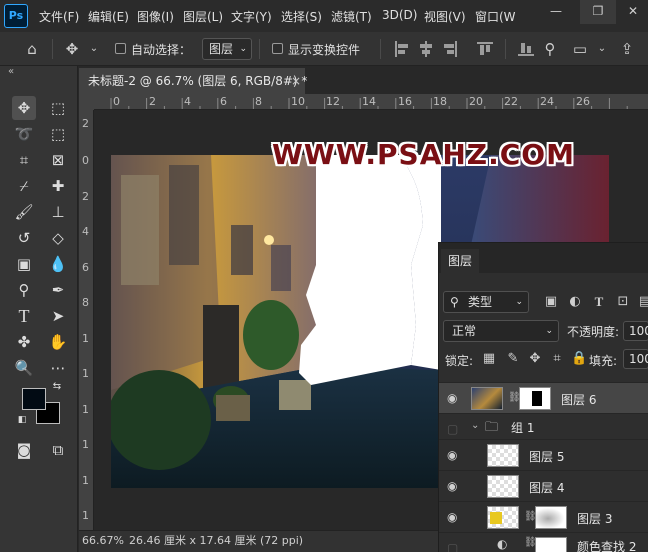  What do you see at coordinates (445, 16) in the screenshot?
I see `menu-view: 视图(V)` at bounding box center [445, 16].